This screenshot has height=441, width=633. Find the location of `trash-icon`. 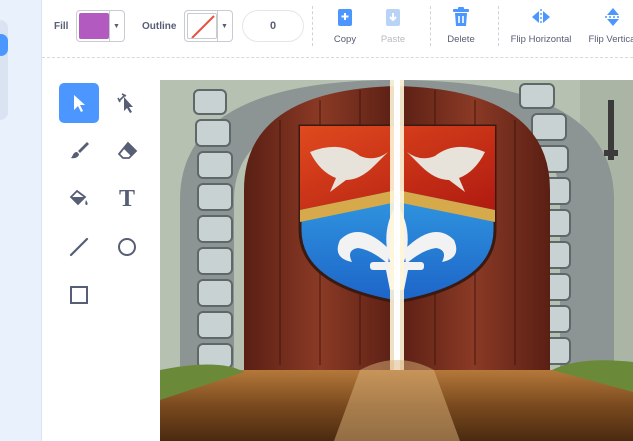

trash-icon is located at coordinates (461, 17).